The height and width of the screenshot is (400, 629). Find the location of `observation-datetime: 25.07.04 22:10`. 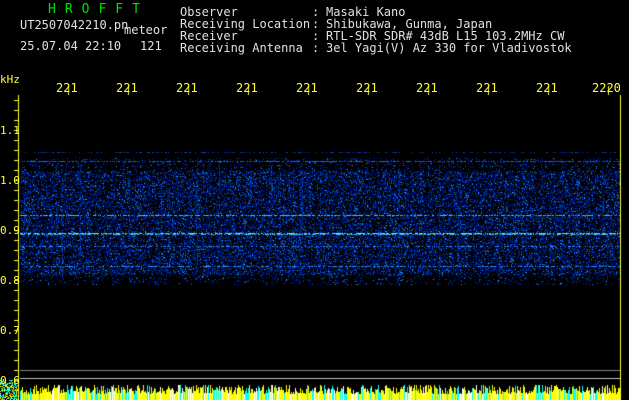

observation-datetime: 25.07.04 22:10 is located at coordinates (71, 46).